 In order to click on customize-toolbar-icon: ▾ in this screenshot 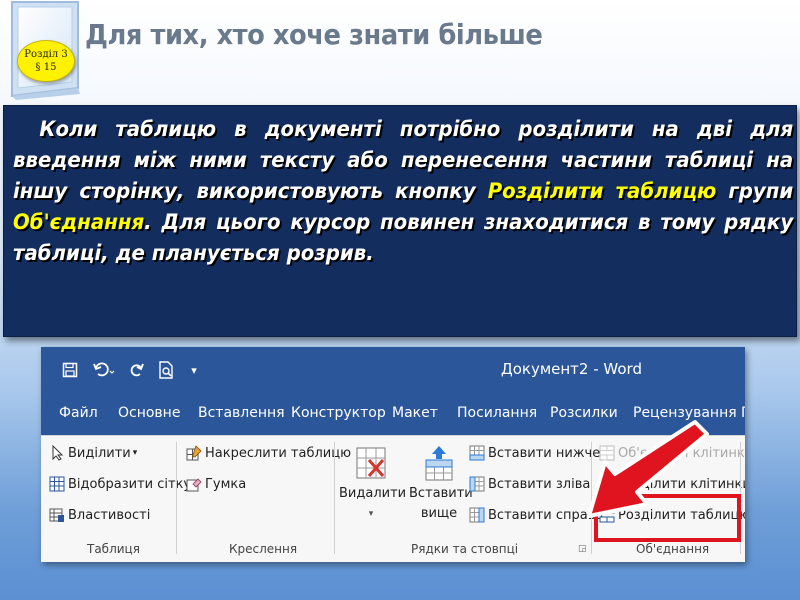, I will do `click(194, 370)`.